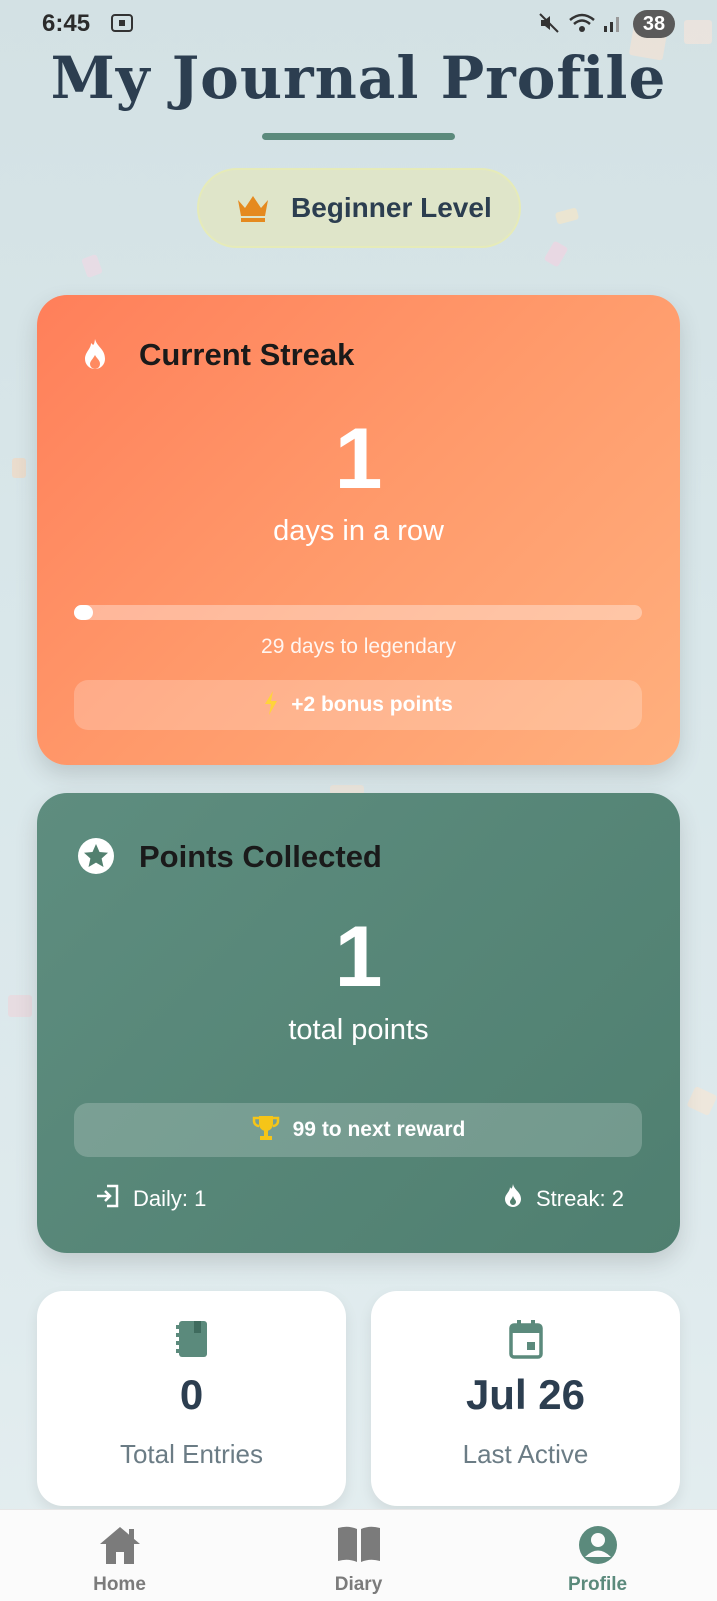 The height and width of the screenshot is (1601, 717). Describe the element at coordinates (379, 1129) in the screenshot. I see `next-reward-text: 99 to next reward` at that location.